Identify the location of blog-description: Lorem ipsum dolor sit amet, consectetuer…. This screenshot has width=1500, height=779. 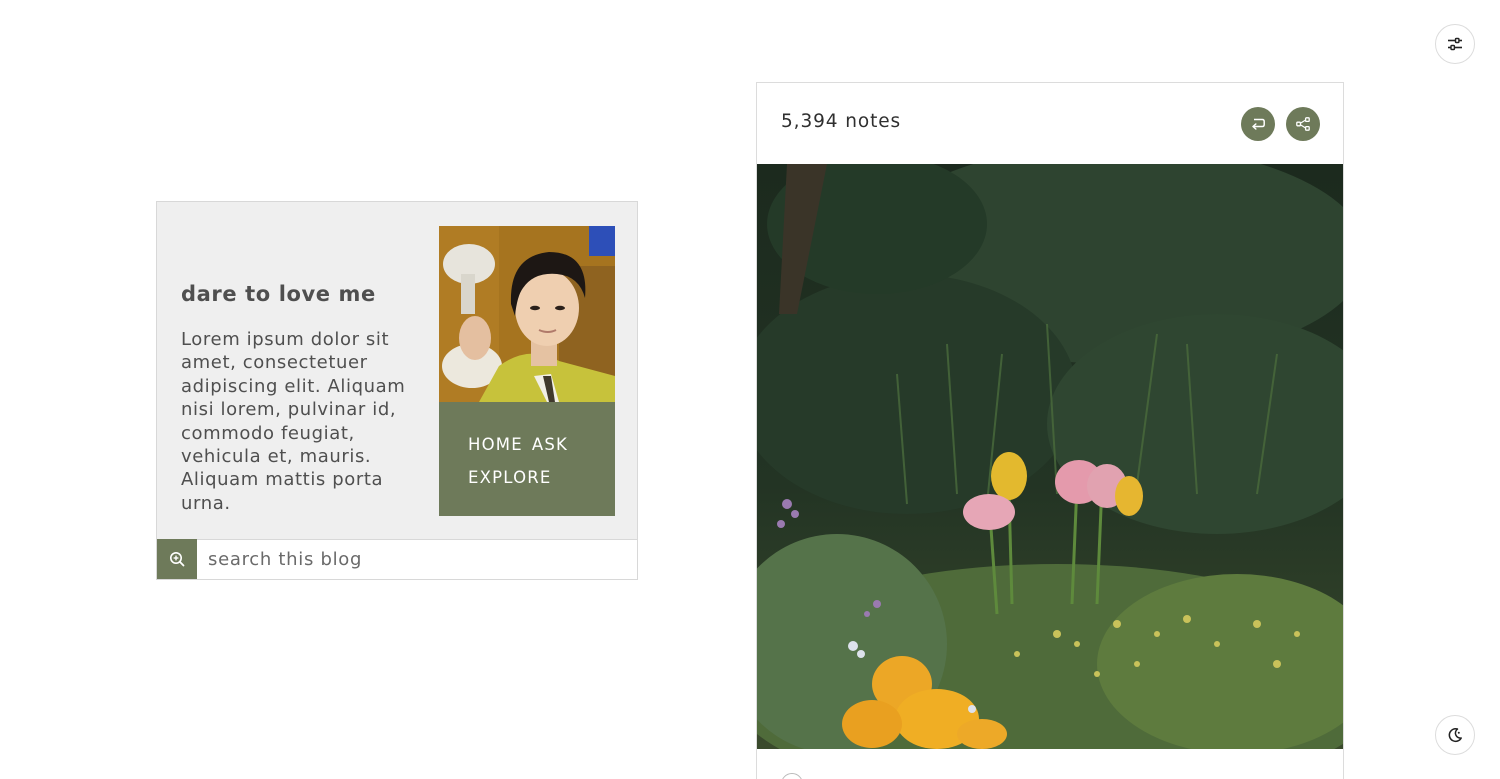
(293, 421).